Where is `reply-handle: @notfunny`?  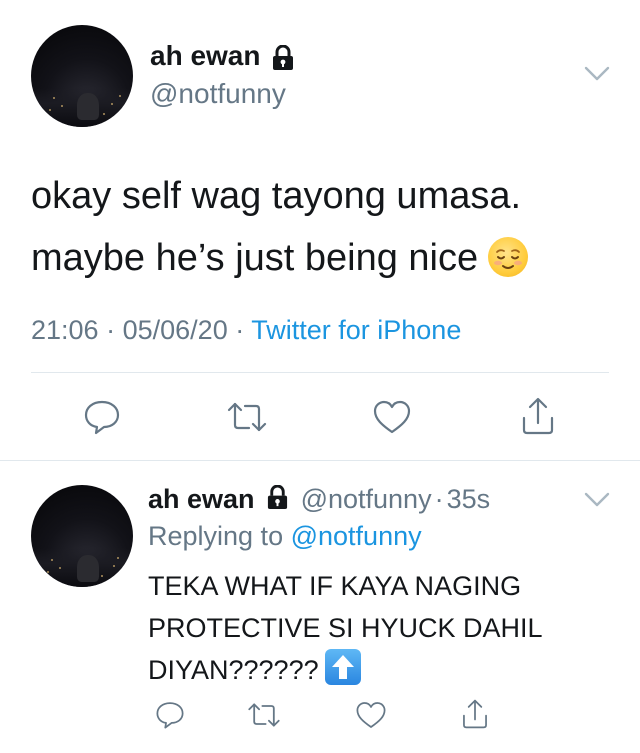 reply-handle: @notfunny is located at coordinates (366, 499).